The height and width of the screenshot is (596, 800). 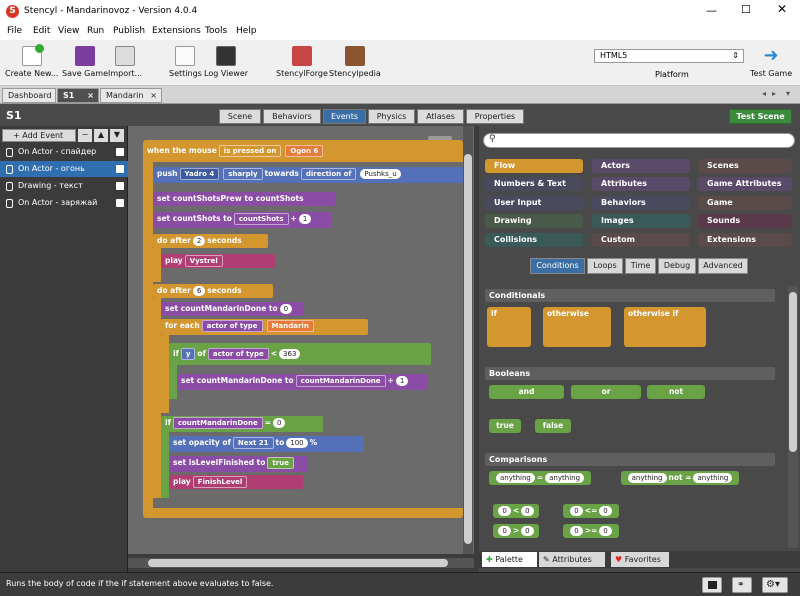 I want to click on test-game-button: ➜ Test Game, so click(x=771, y=62).